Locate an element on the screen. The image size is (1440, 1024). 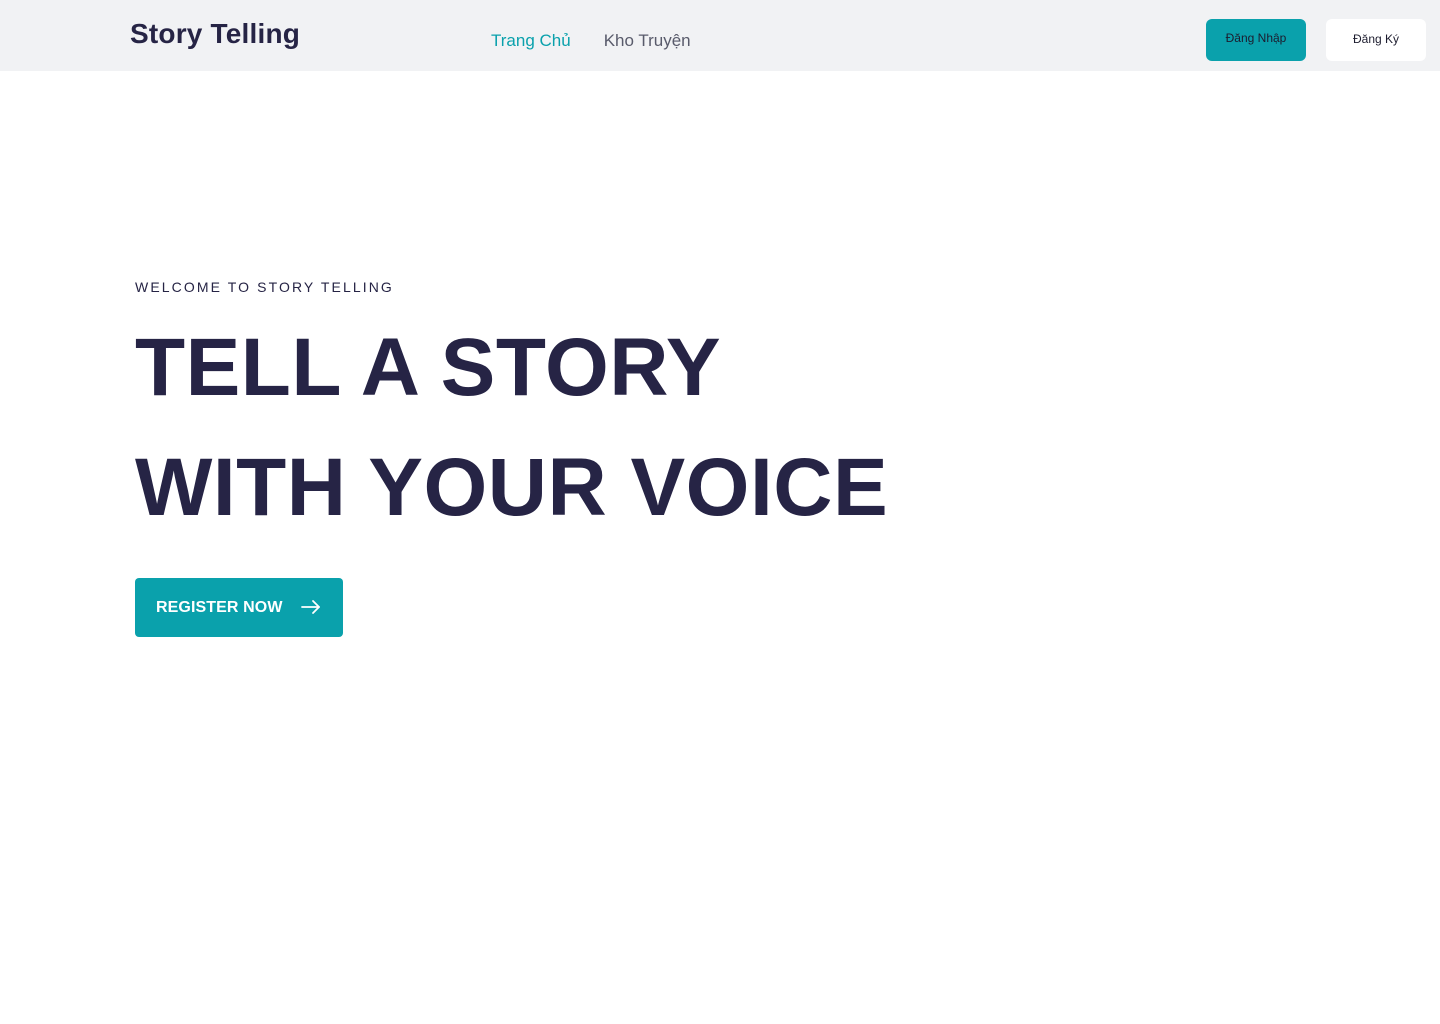
login-button: Đăng Nhập is located at coordinates (1256, 40).